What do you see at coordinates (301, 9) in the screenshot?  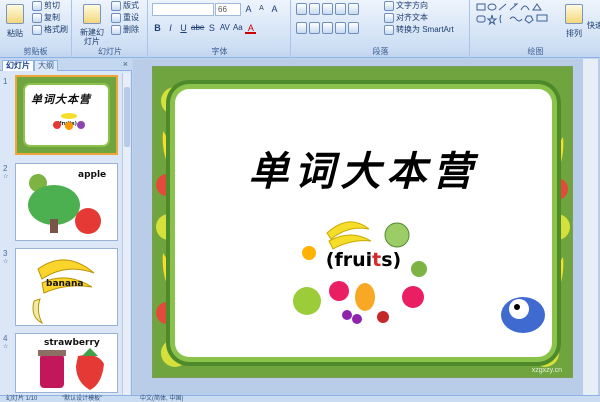 I see `bullets-icon` at bounding box center [301, 9].